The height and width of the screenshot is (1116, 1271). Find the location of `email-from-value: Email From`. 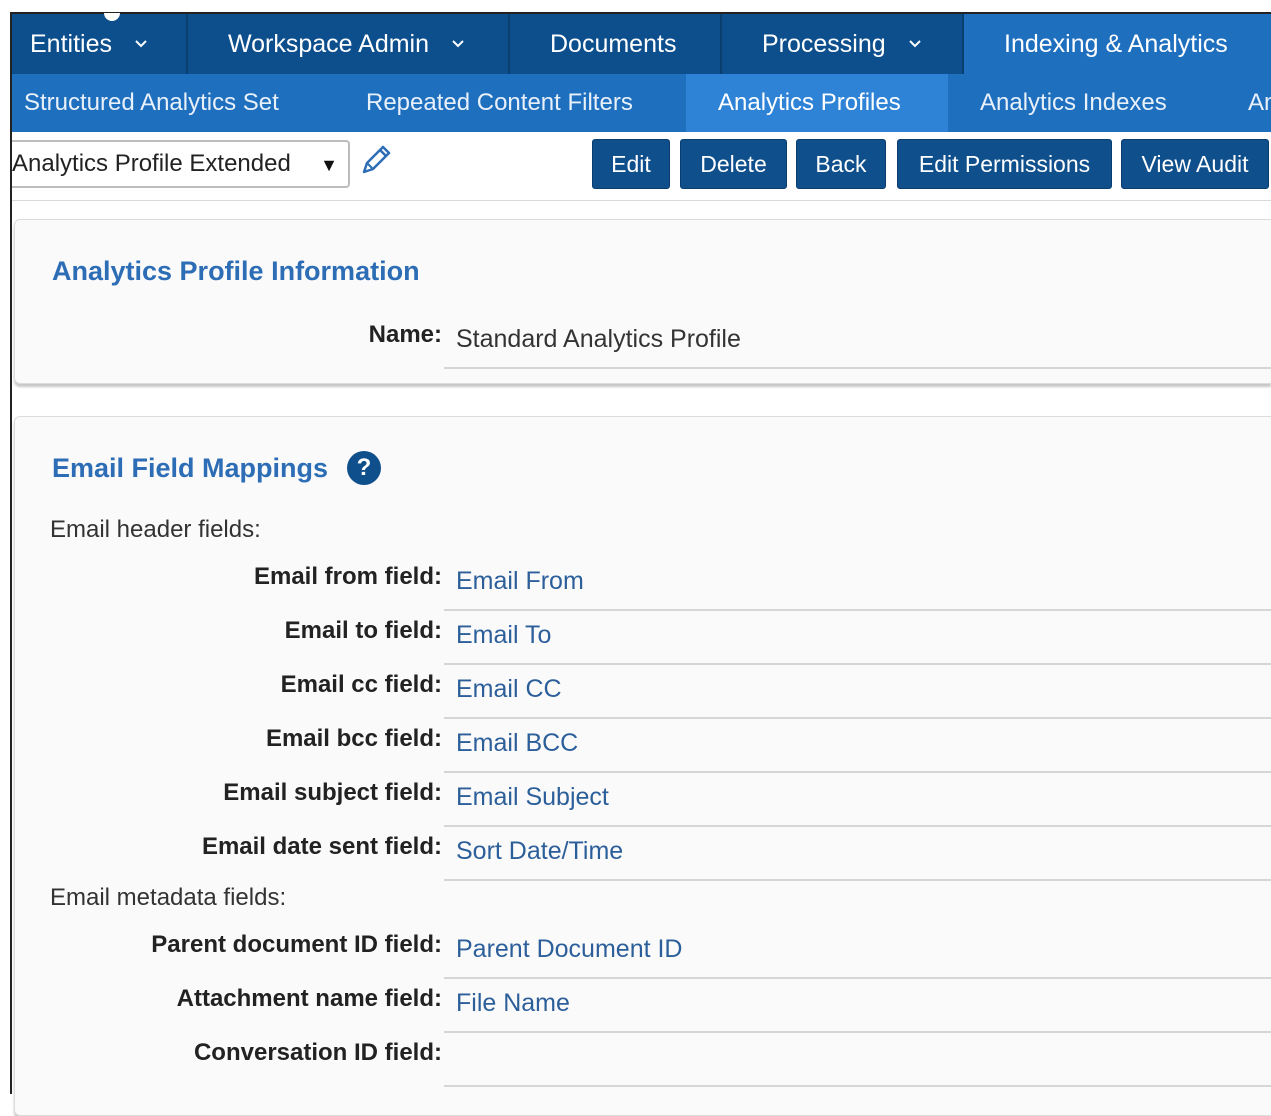

email-from-value: Email From is located at coordinates (520, 581).